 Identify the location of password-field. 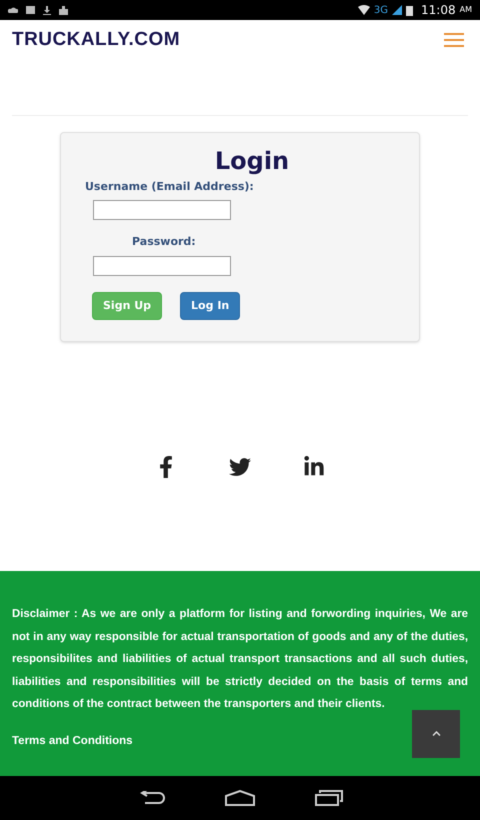
(162, 266).